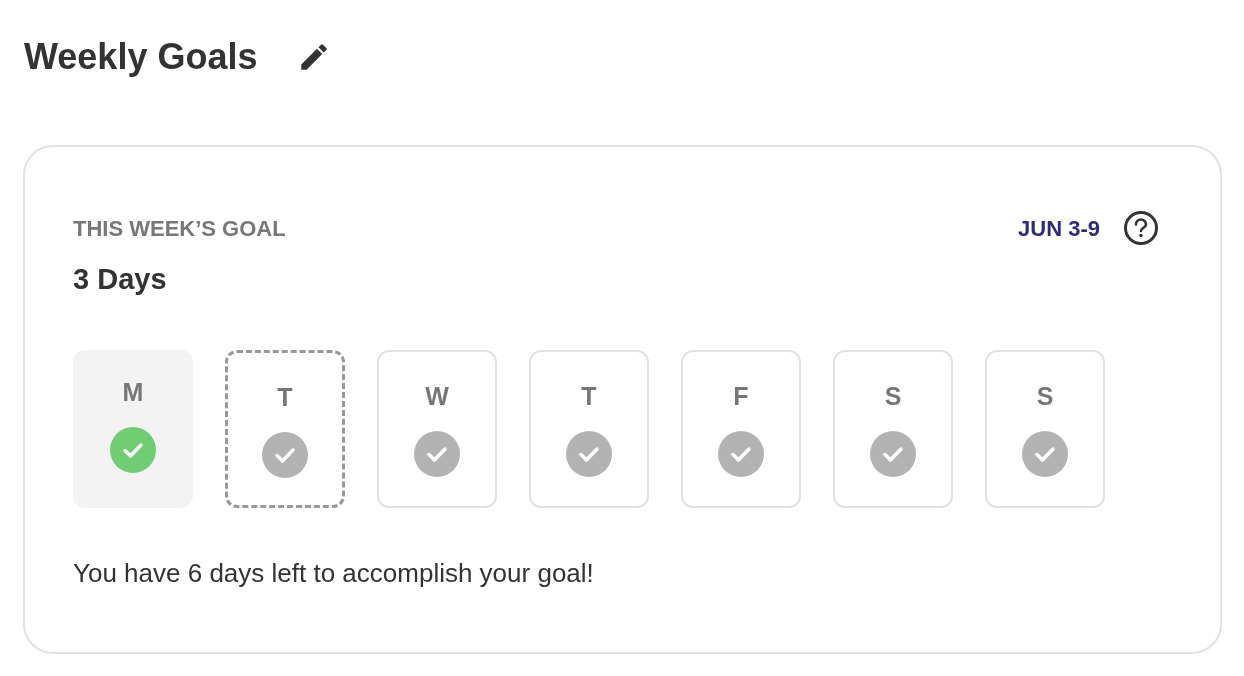  I want to click on day-letter: F, so click(741, 396).